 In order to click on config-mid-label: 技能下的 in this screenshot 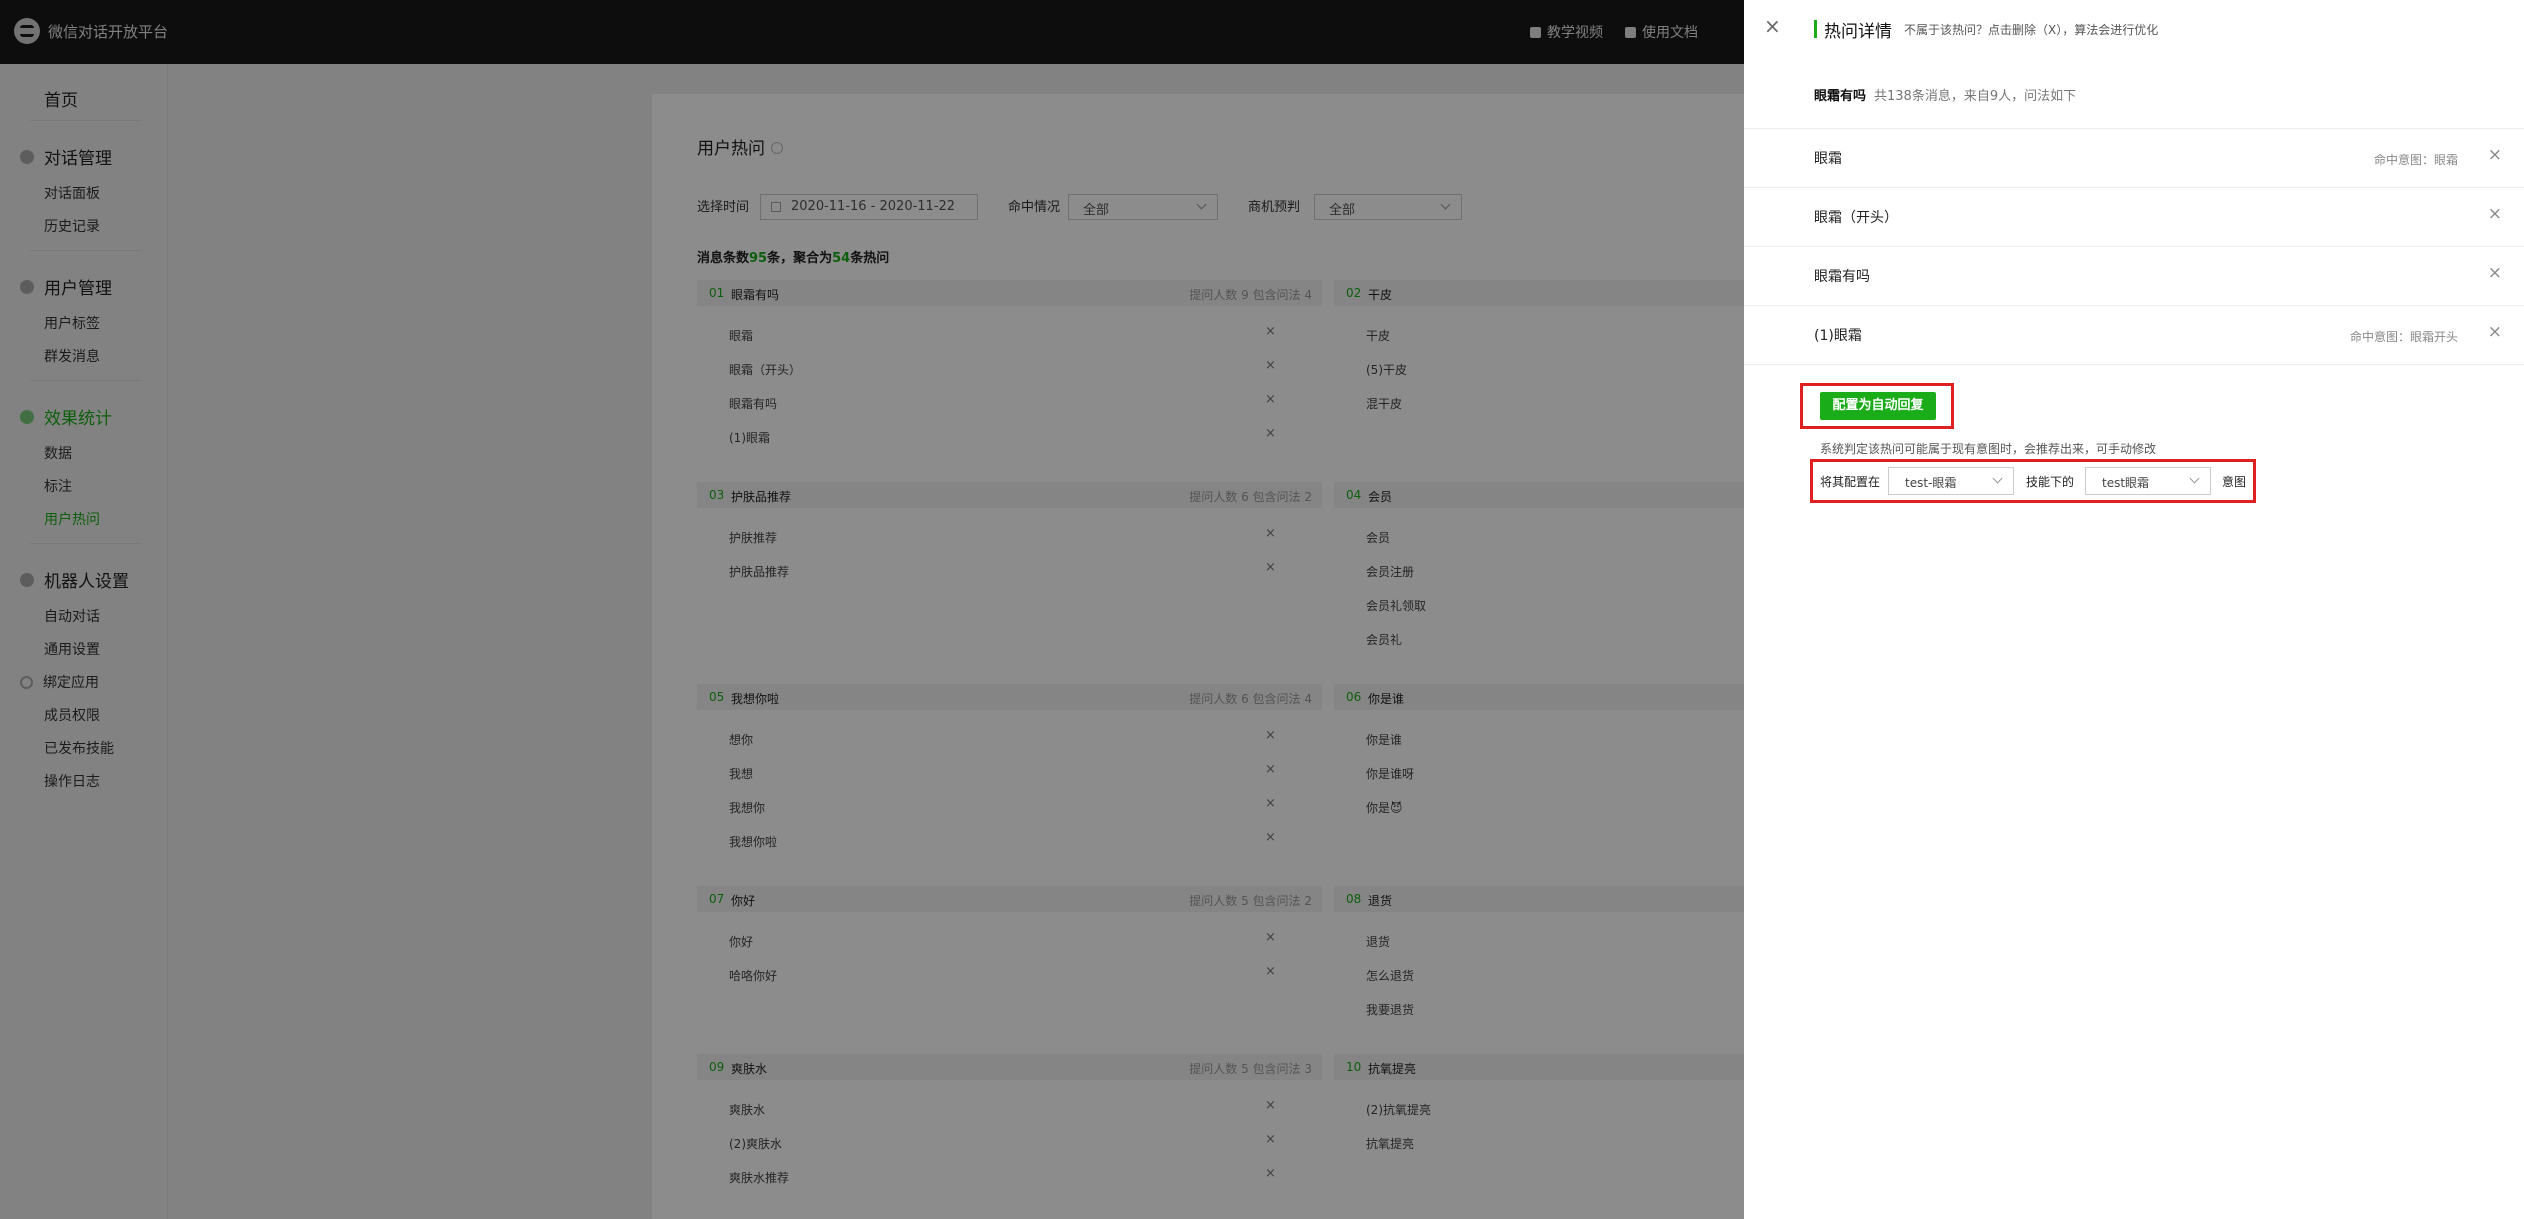, I will do `click(2050, 482)`.